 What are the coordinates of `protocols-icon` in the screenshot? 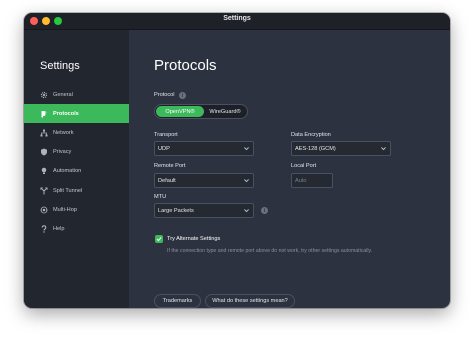 It's located at (44, 114).